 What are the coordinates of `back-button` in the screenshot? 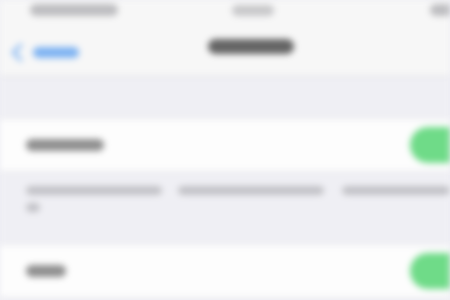 It's located at (45, 52).